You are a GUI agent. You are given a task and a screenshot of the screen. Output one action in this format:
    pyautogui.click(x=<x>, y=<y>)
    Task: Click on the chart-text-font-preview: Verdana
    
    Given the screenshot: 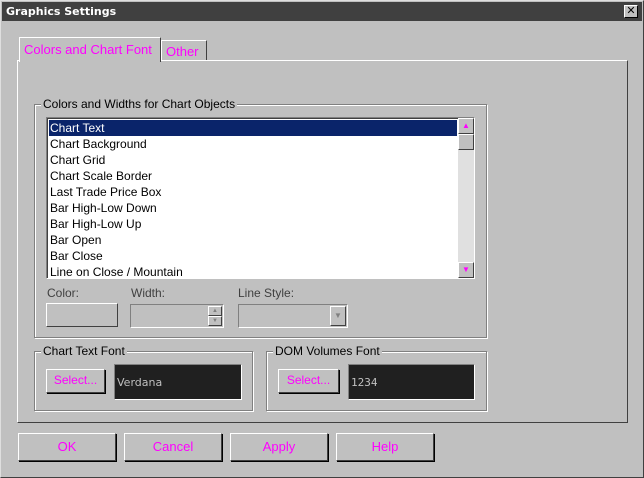 What is the action you would take?
    pyautogui.click(x=178, y=382)
    